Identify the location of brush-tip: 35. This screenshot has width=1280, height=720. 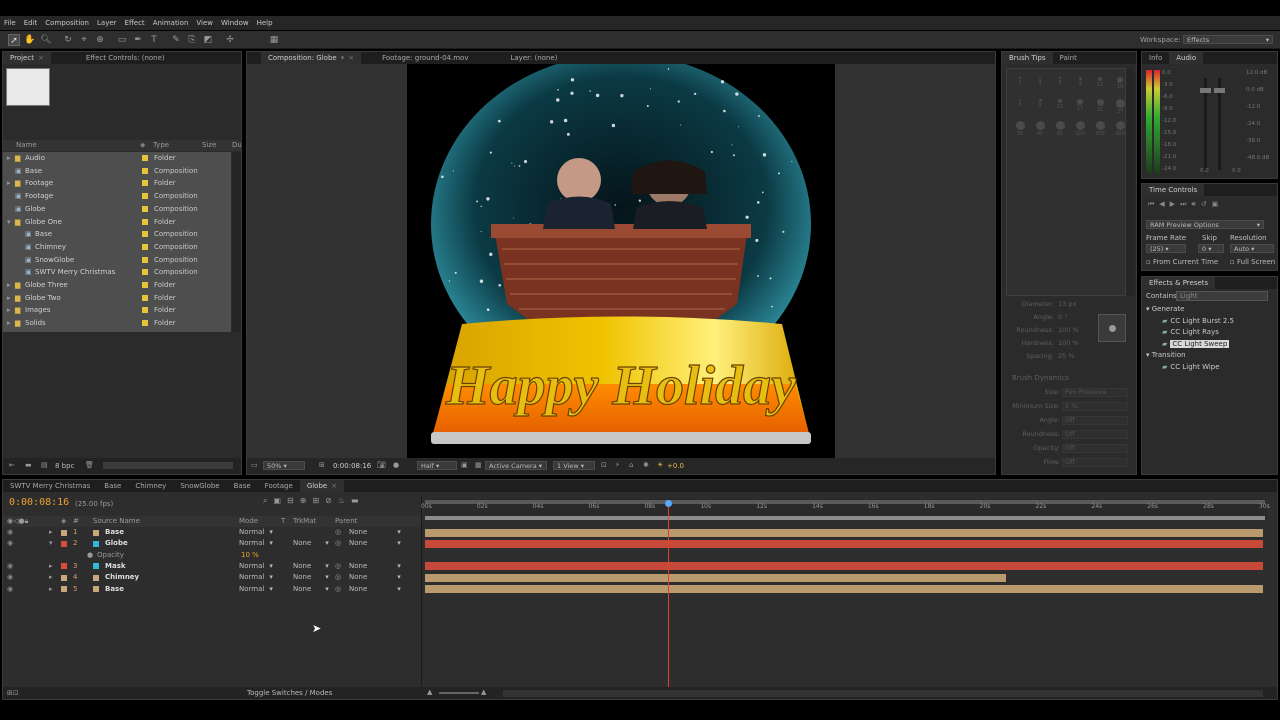
(1020, 129).